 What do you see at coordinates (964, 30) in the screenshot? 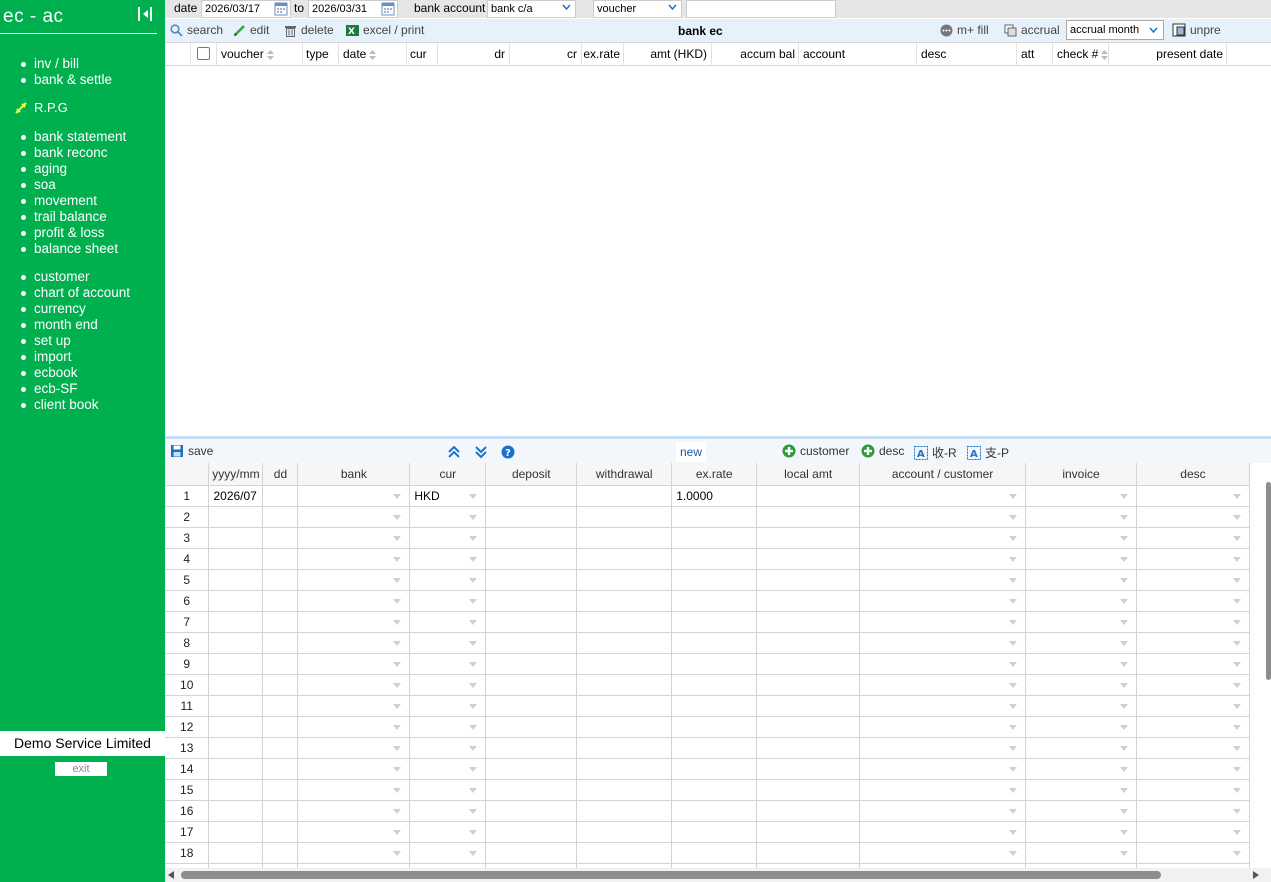
I see `mfill-button: m+ fill` at bounding box center [964, 30].